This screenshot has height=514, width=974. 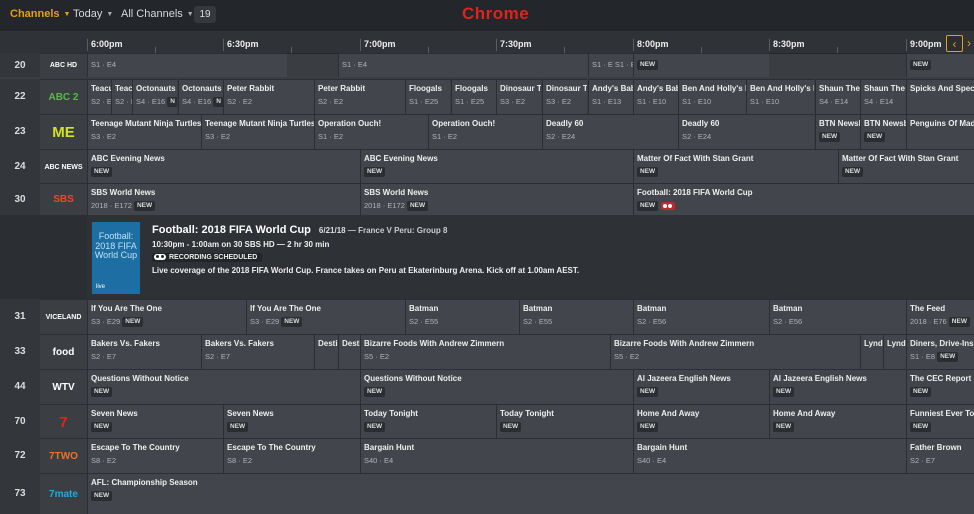 What do you see at coordinates (101, 101) in the screenshot?
I see `episode-info: S2 · E` at bounding box center [101, 101].